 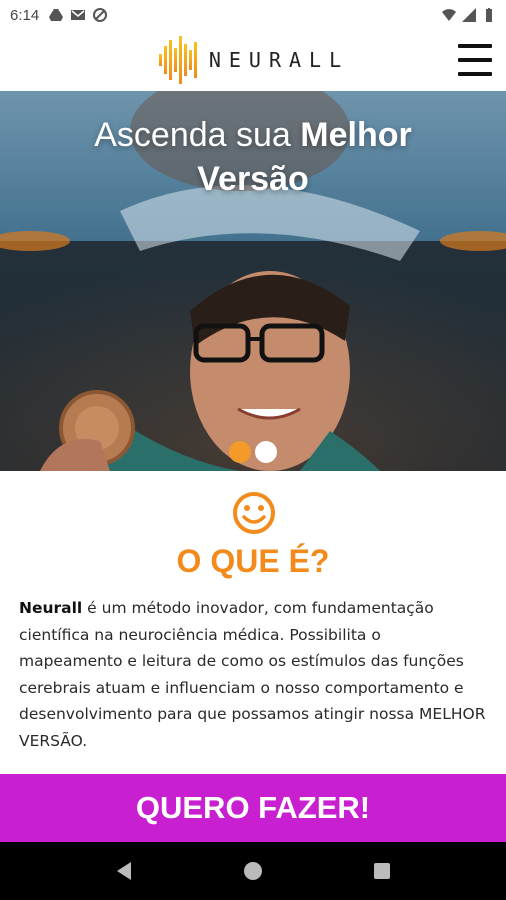 What do you see at coordinates (449, 15) in the screenshot?
I see `wifi-icon` at bounding box center [449, 15].